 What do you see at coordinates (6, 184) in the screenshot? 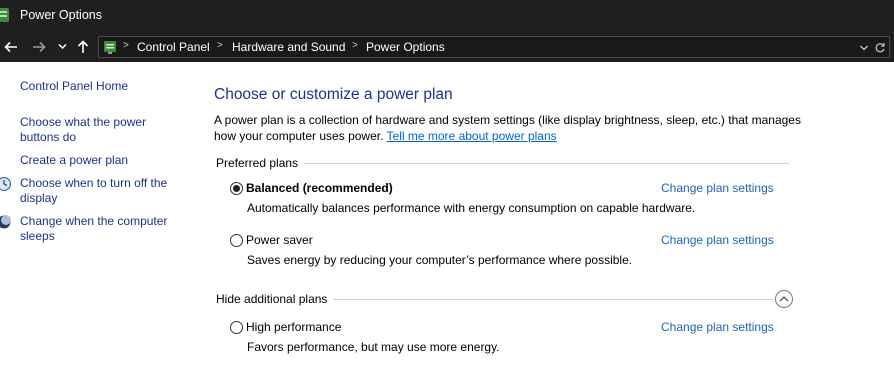
I see `clock-monitor-icon` at bounding box center [6, 184].